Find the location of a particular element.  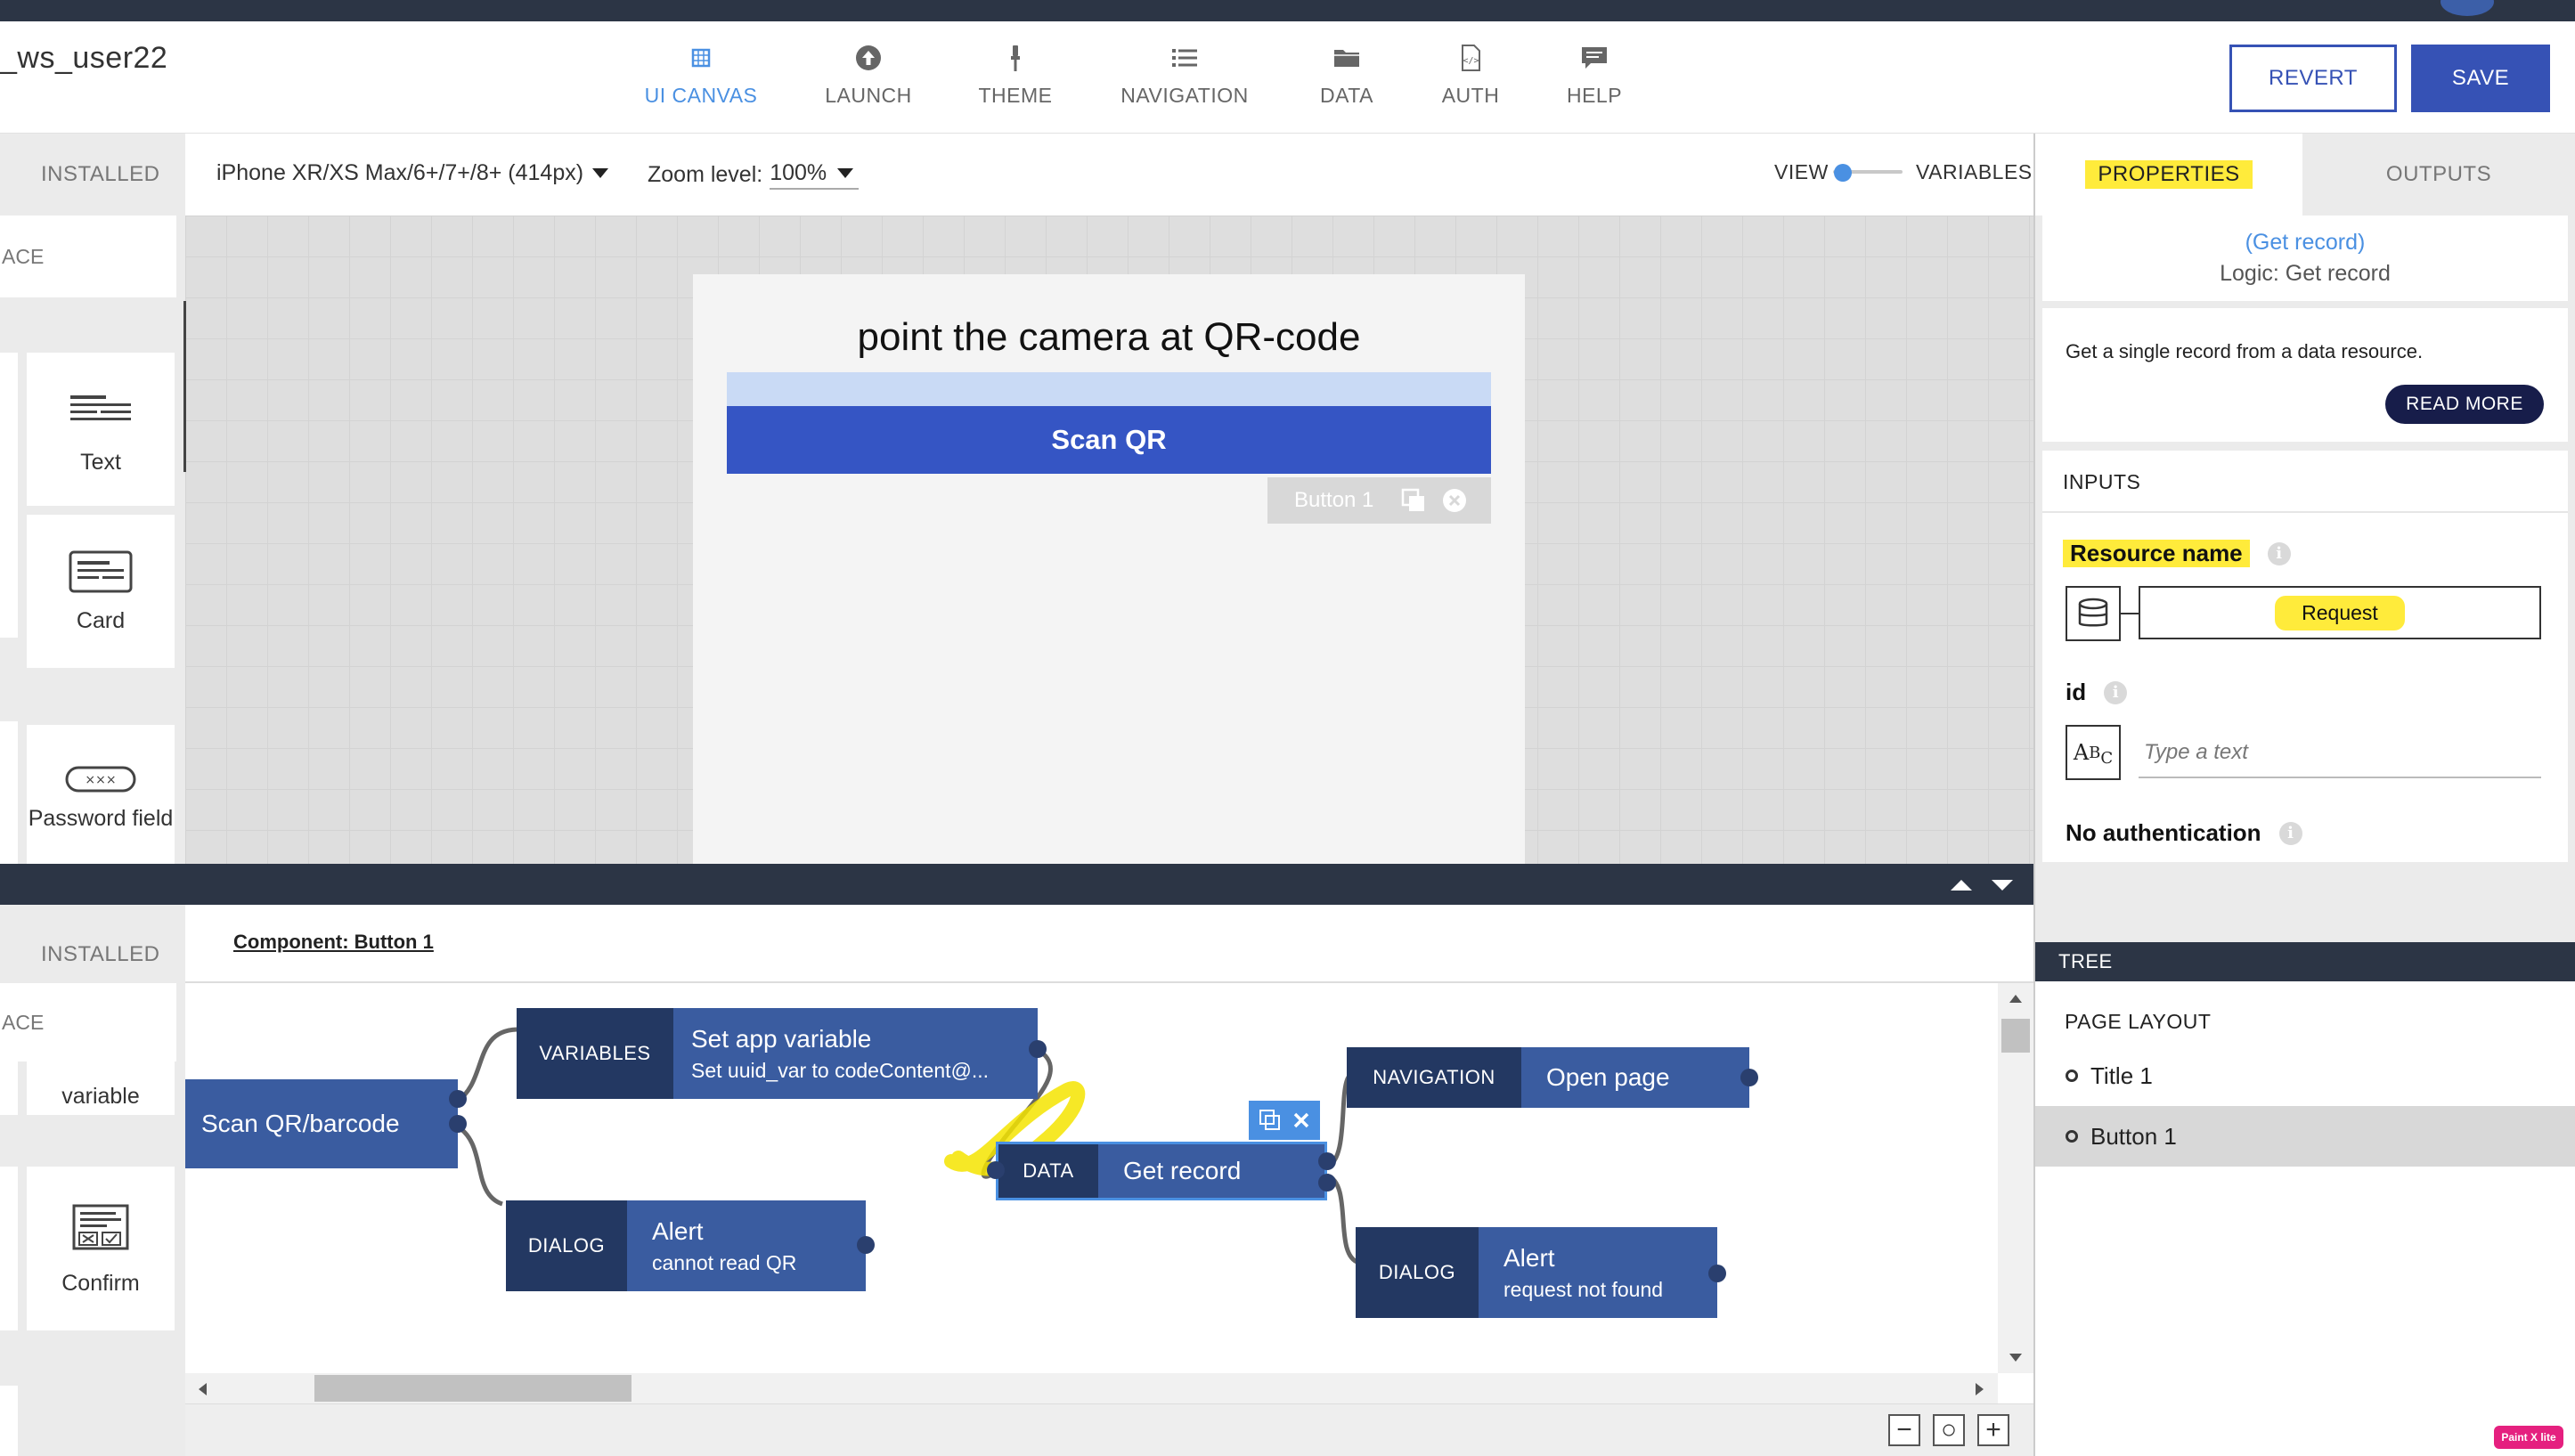

widget-password-field: ××× Password field is located at coordinates (101, 794).